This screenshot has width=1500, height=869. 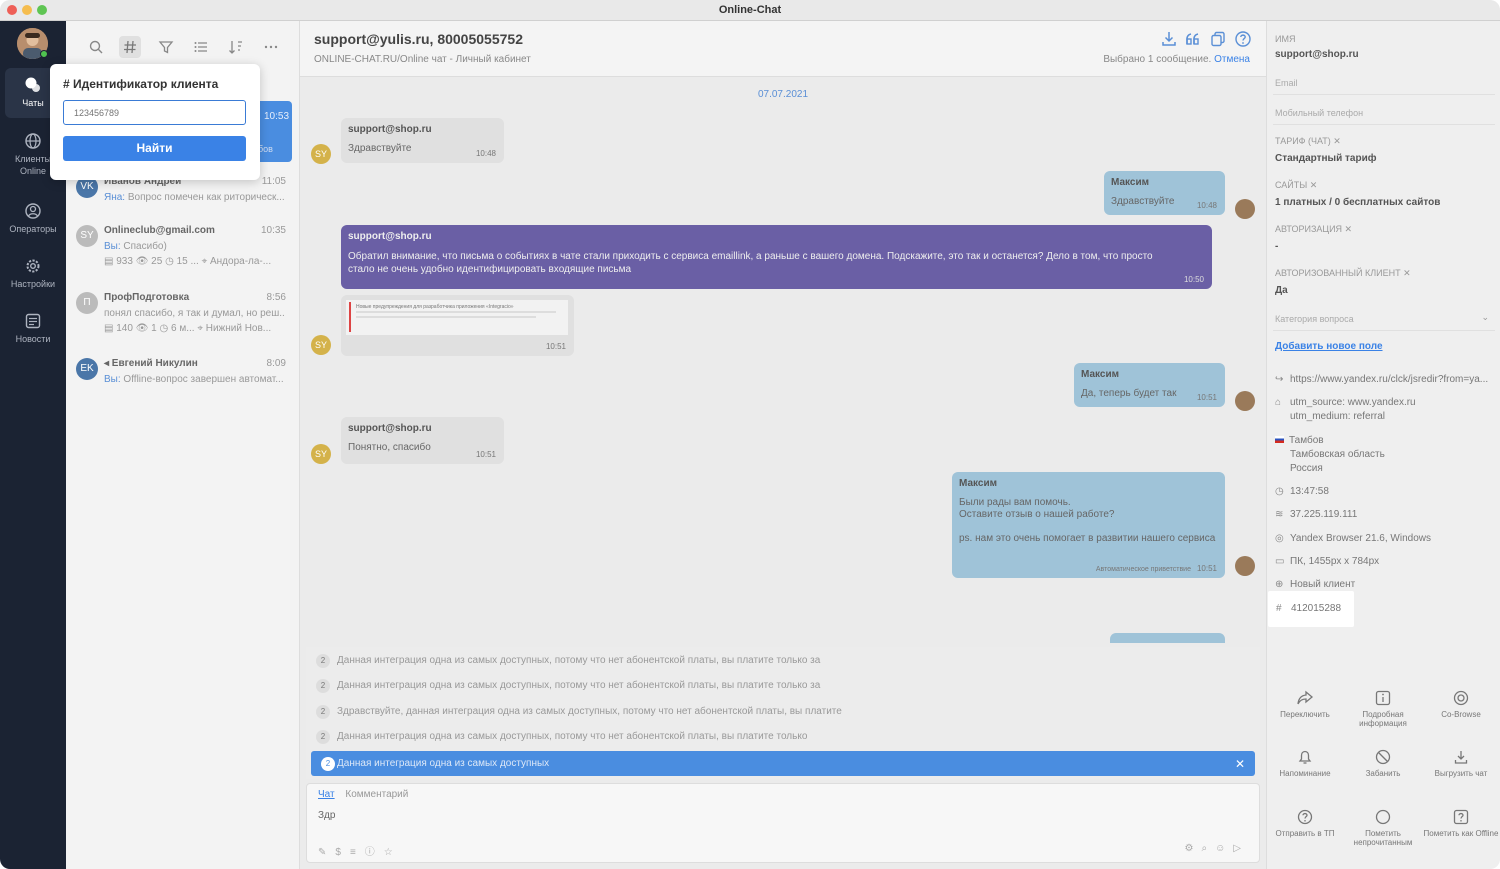 What do you see at coordinates (96, 47) in the screenshot?
I see `search-icon` at bounding box center [96, 47].